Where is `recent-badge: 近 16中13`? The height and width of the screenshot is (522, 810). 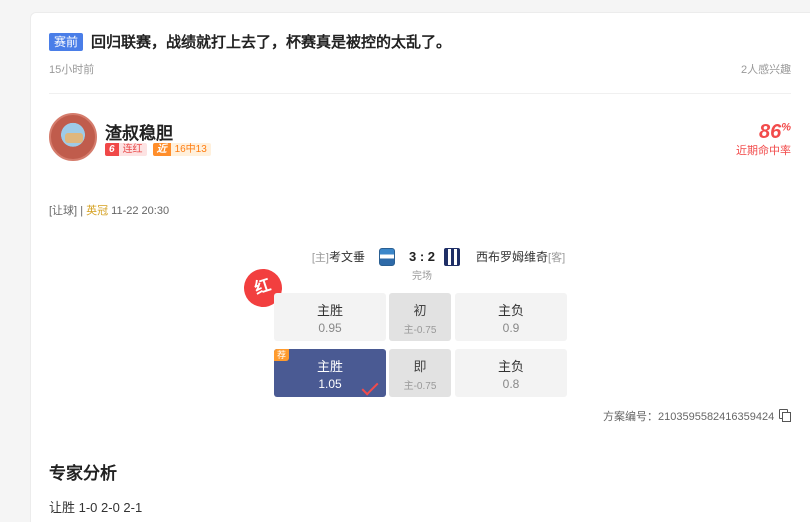
recent-badge: 近 16中13 is located at coordinates (181, 149).